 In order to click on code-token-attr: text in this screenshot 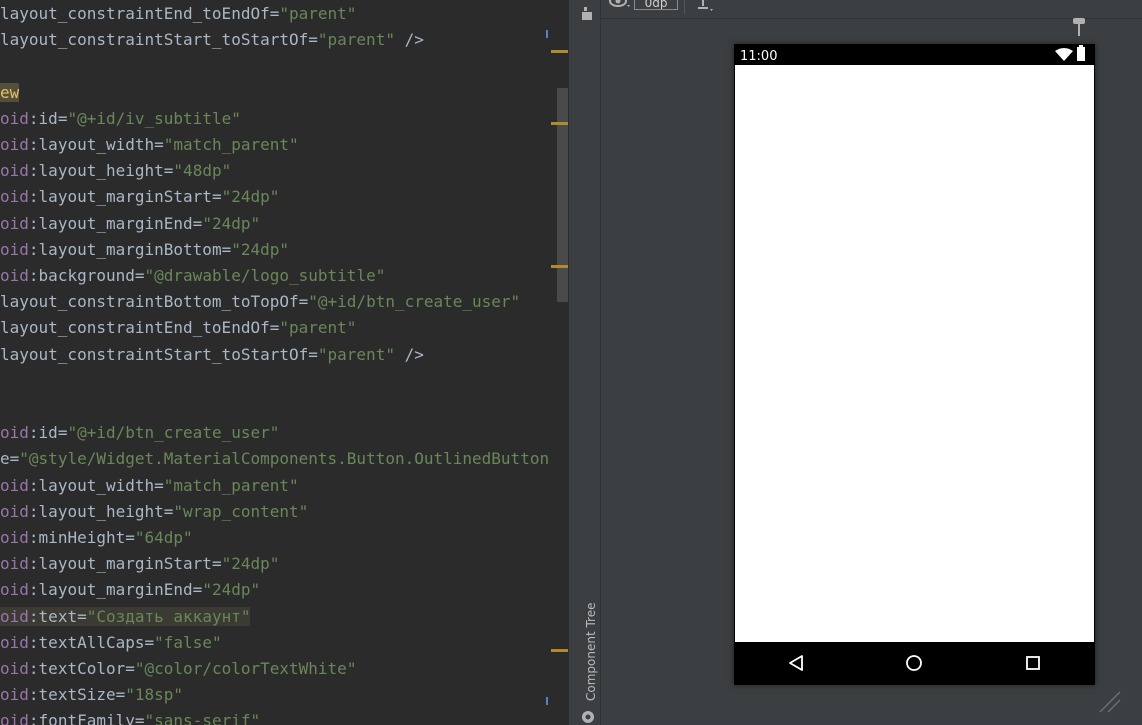, I will do `click(58, 616)`.